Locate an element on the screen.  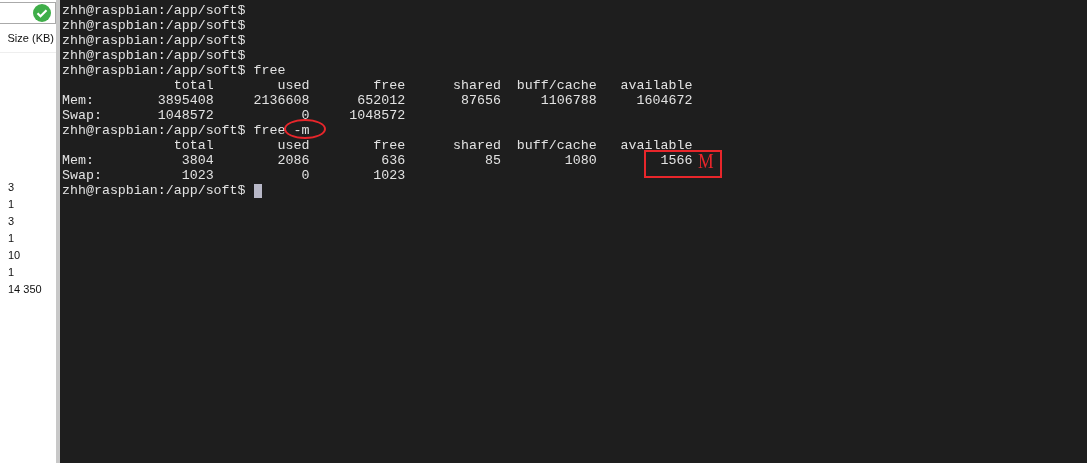
unit-label: M is located at coordinates (705, 161).